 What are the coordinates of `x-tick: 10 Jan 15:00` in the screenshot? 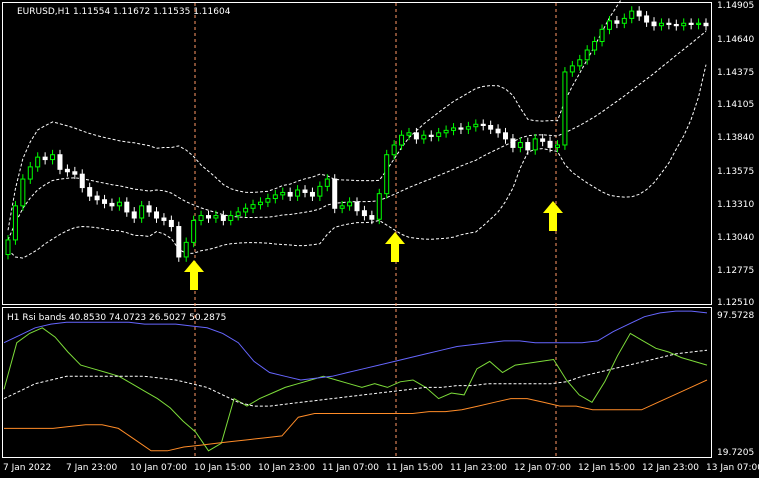 It's located at (222, 468).